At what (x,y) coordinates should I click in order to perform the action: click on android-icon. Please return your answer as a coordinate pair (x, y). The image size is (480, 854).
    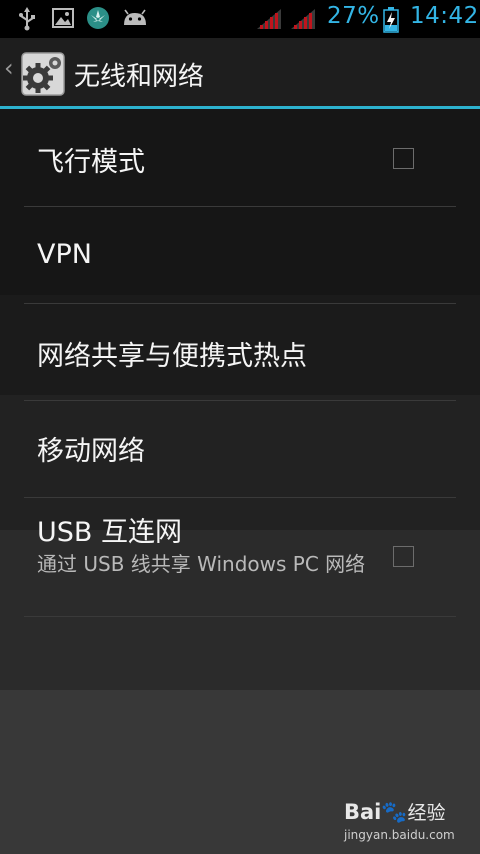
    Looking at the image, I should click on (135, 20).